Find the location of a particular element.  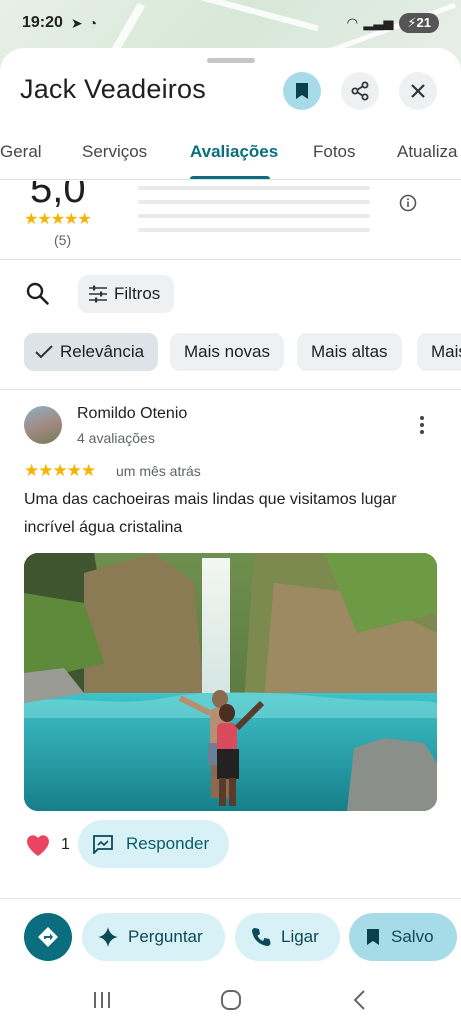

close-button is located at coordinates (418, 91).